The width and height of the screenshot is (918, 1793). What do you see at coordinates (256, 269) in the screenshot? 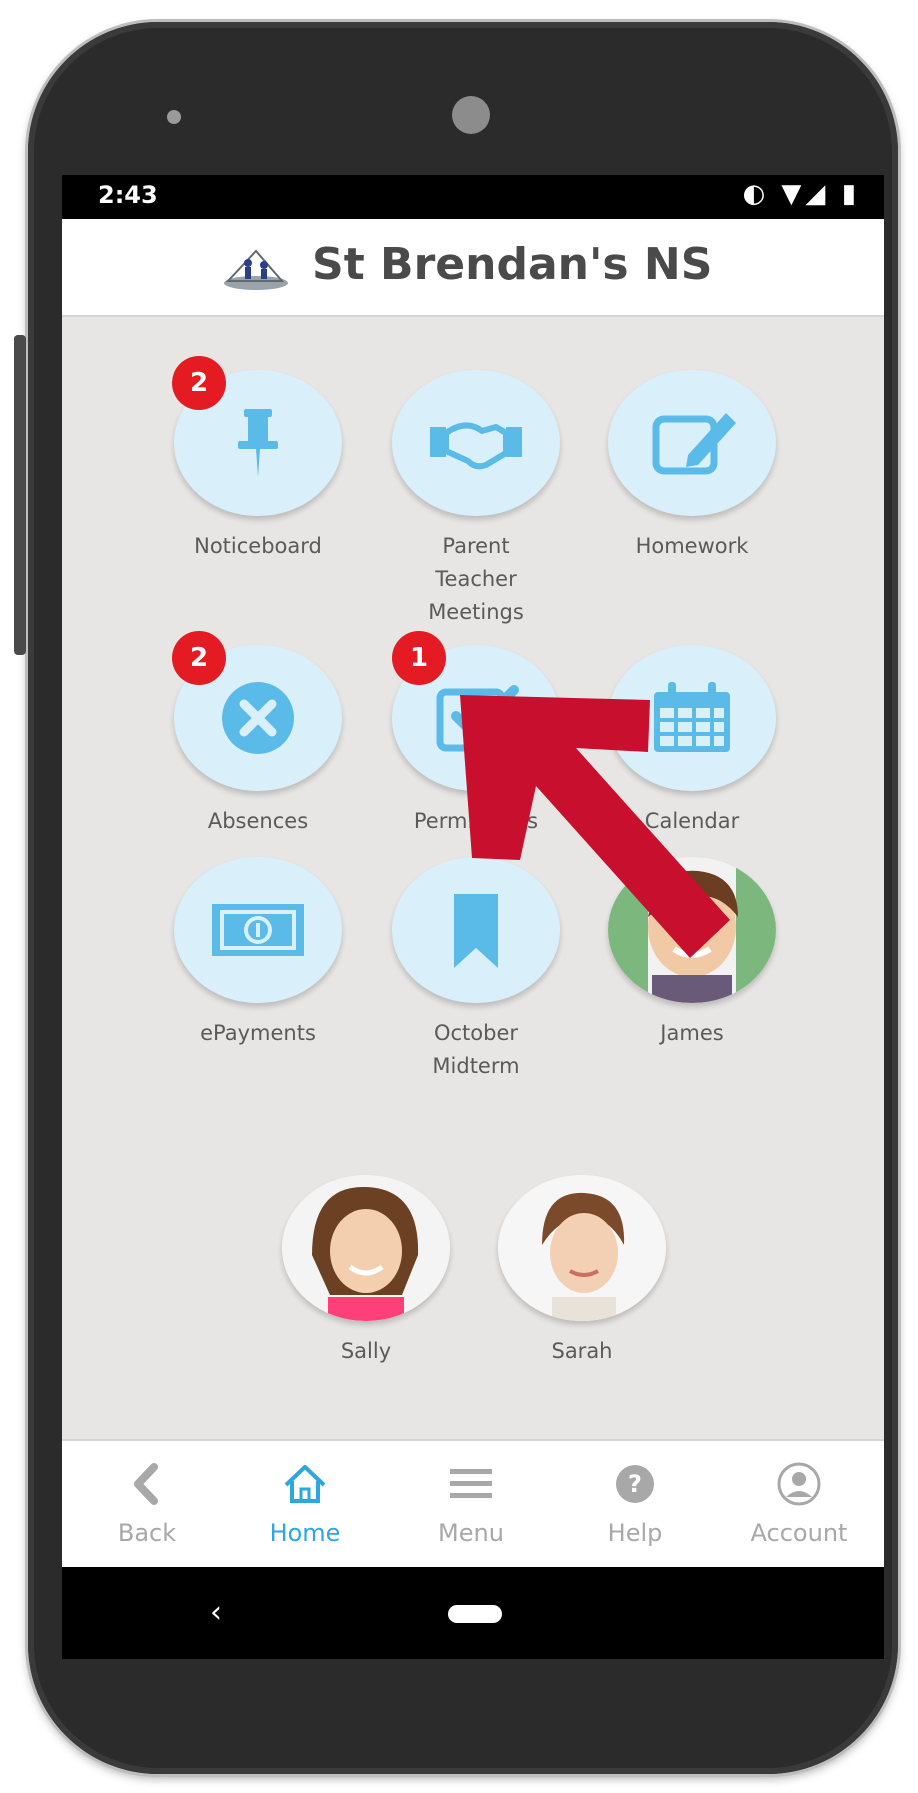
I see `school-logo-icon` at bounding box center [256, 269].